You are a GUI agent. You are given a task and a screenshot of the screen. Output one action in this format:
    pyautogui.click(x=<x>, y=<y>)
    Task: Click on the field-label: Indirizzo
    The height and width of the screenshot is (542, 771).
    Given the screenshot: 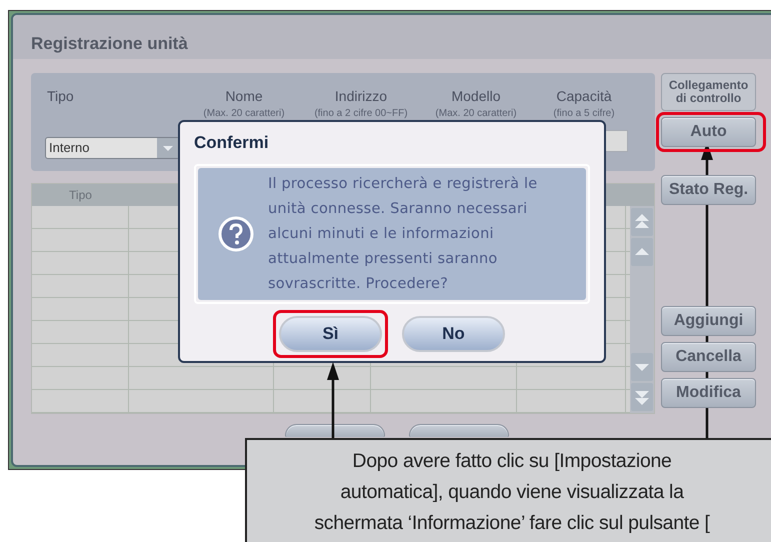 What is the action you would take?
    pyautogui.click(x=361, y=96)
    